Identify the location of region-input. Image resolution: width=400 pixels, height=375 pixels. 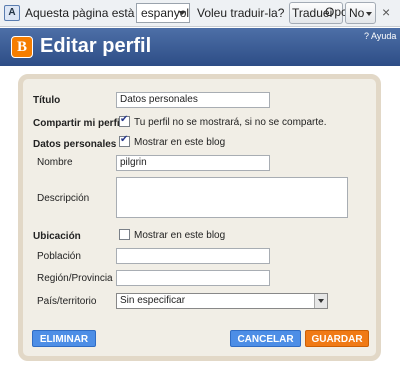
(193, 278).